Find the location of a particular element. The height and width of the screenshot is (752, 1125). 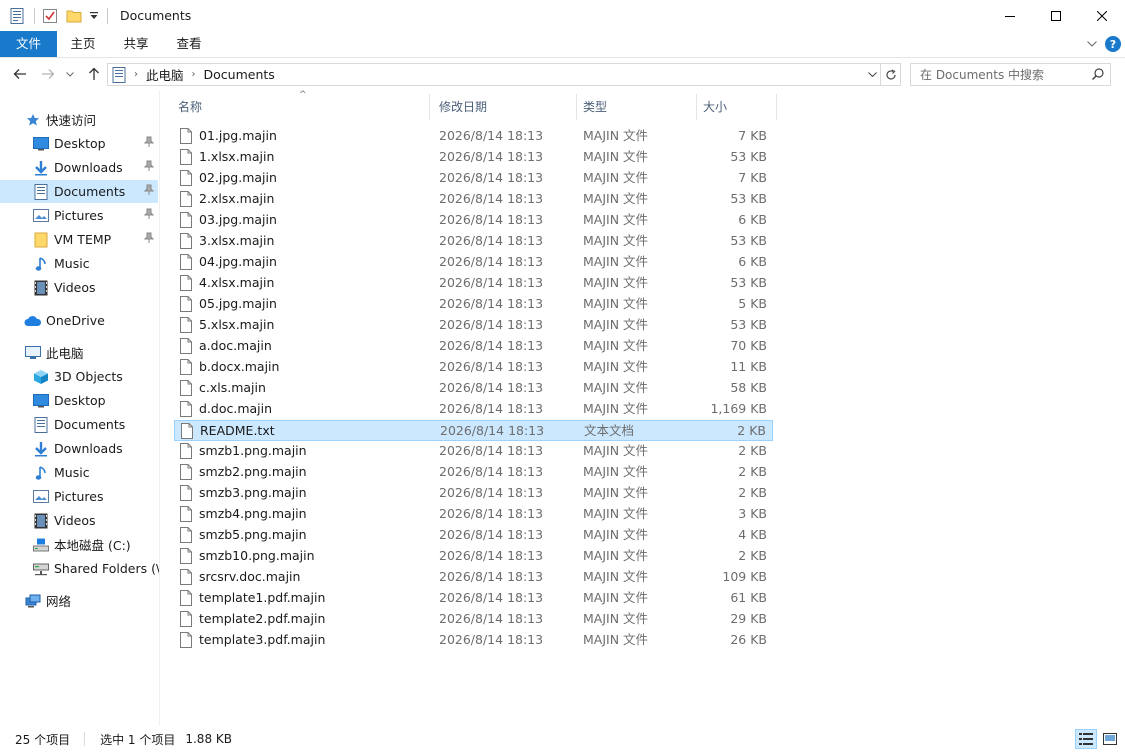

expand-ribbon-button is located at coordinates (1092, 44).